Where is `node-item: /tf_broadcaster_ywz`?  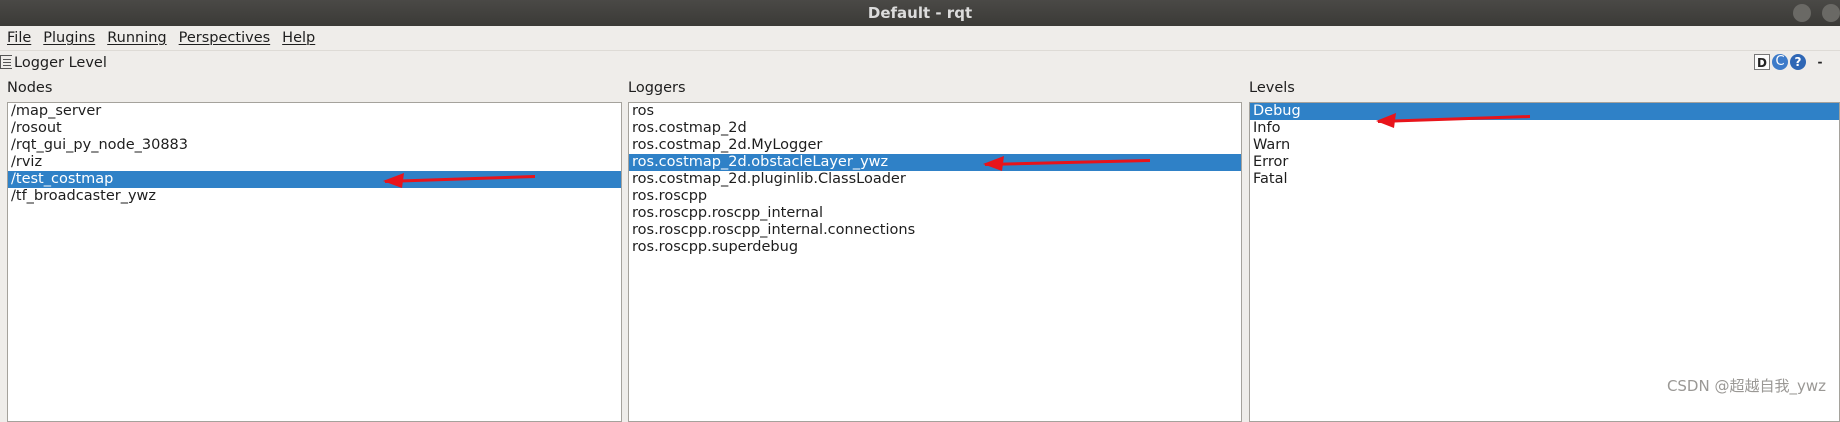 node-item: /tf_broadcaster_ywz is located at coordinates (314, 196).